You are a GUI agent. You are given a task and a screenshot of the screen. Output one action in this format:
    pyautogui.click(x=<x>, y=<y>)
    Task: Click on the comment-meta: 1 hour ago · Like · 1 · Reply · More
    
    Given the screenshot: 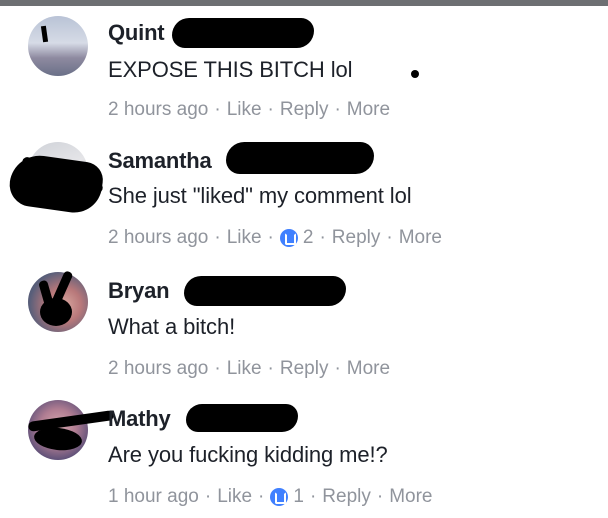 What is the action you would take?
    pyautogui.click(x=270, y=497)
    